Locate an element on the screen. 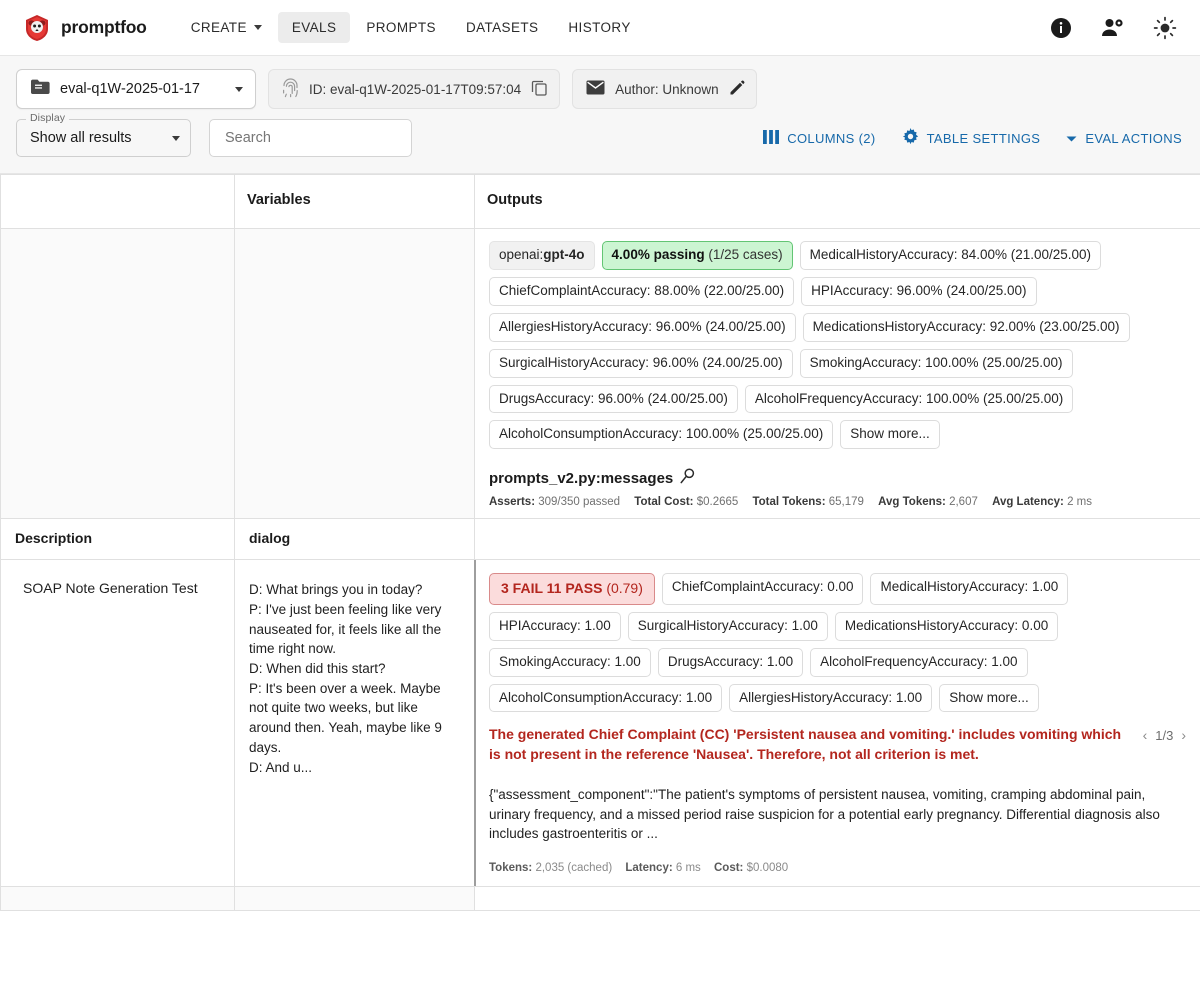 The image size is (1200, 1000). table-toolbar: COLUMNS (2) TABLE SETTINGS EVAL ACTIONS is located at coordinates (972, 138).